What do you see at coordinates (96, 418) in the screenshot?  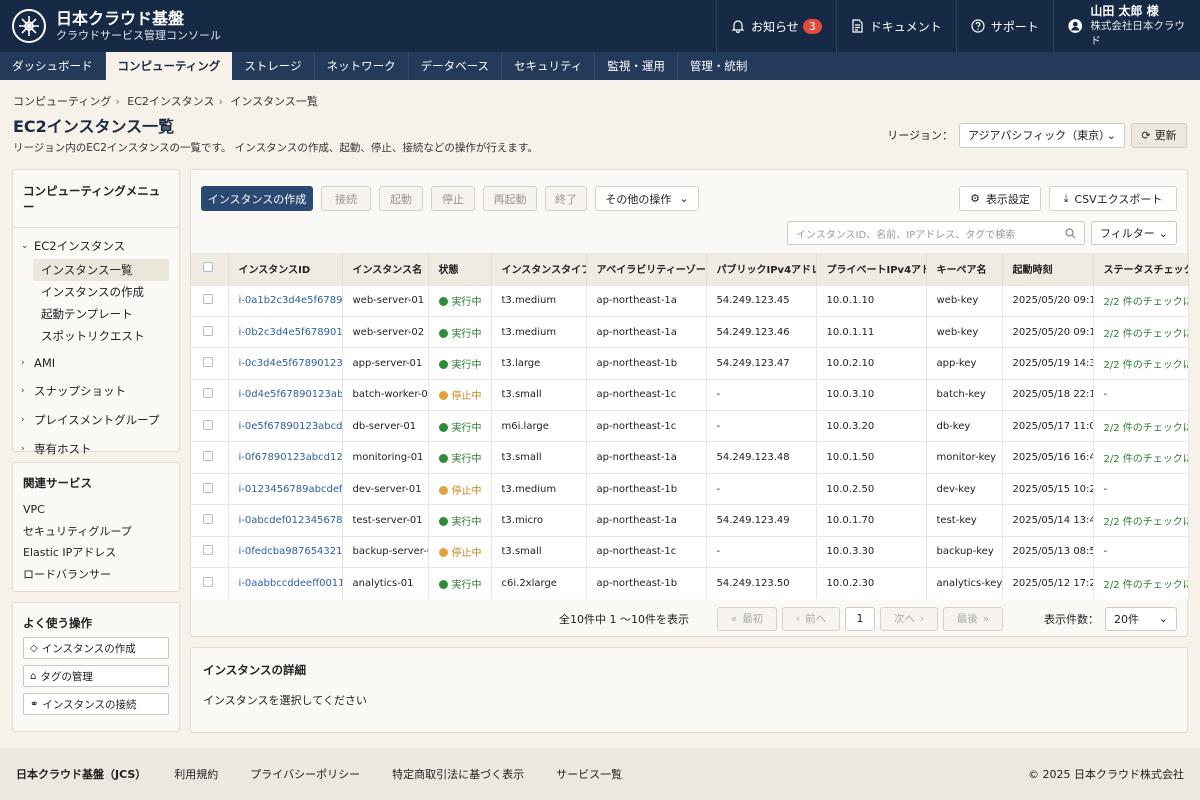 I see `menu-group-placement: › プレイスメントグループ` at bounding box center [96, 418].